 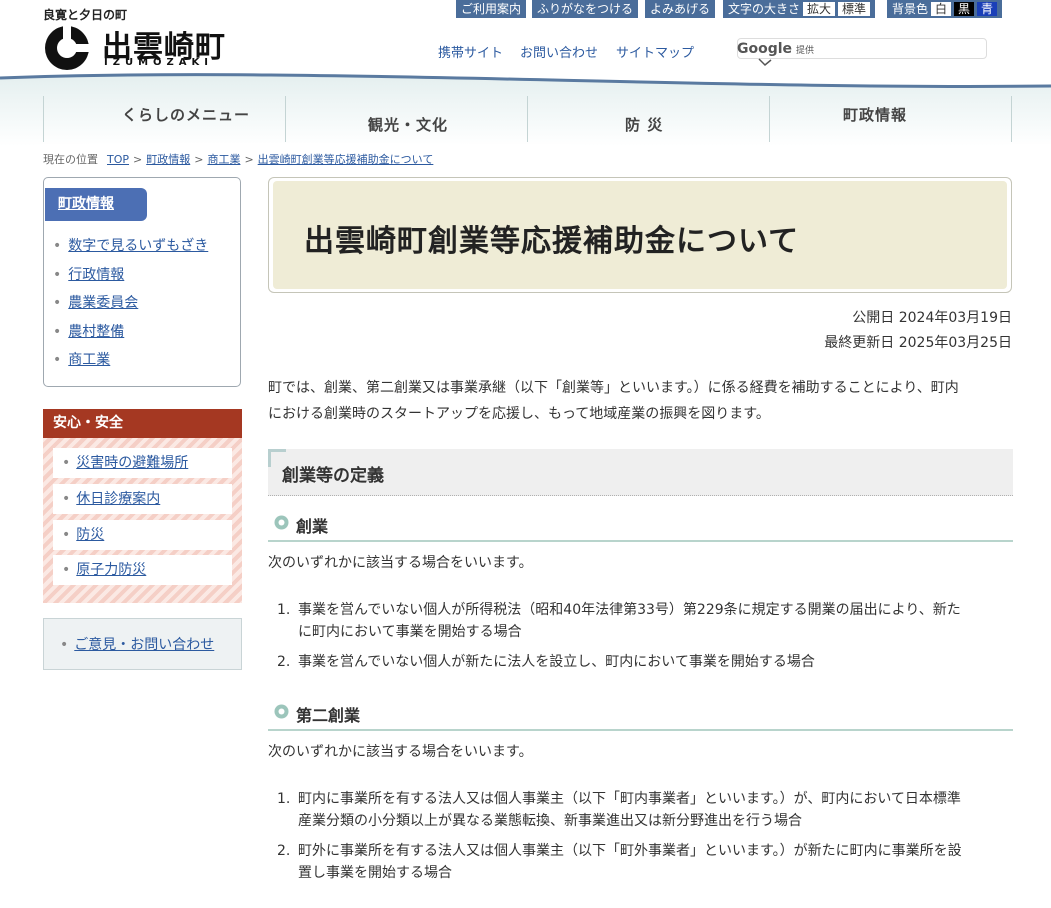 What do you see at coordinates (400, 563) in the screenshot?
I see `startup-lead: 次のいずれかに該当する場合をいいます。` at bounding box center [400, 563].